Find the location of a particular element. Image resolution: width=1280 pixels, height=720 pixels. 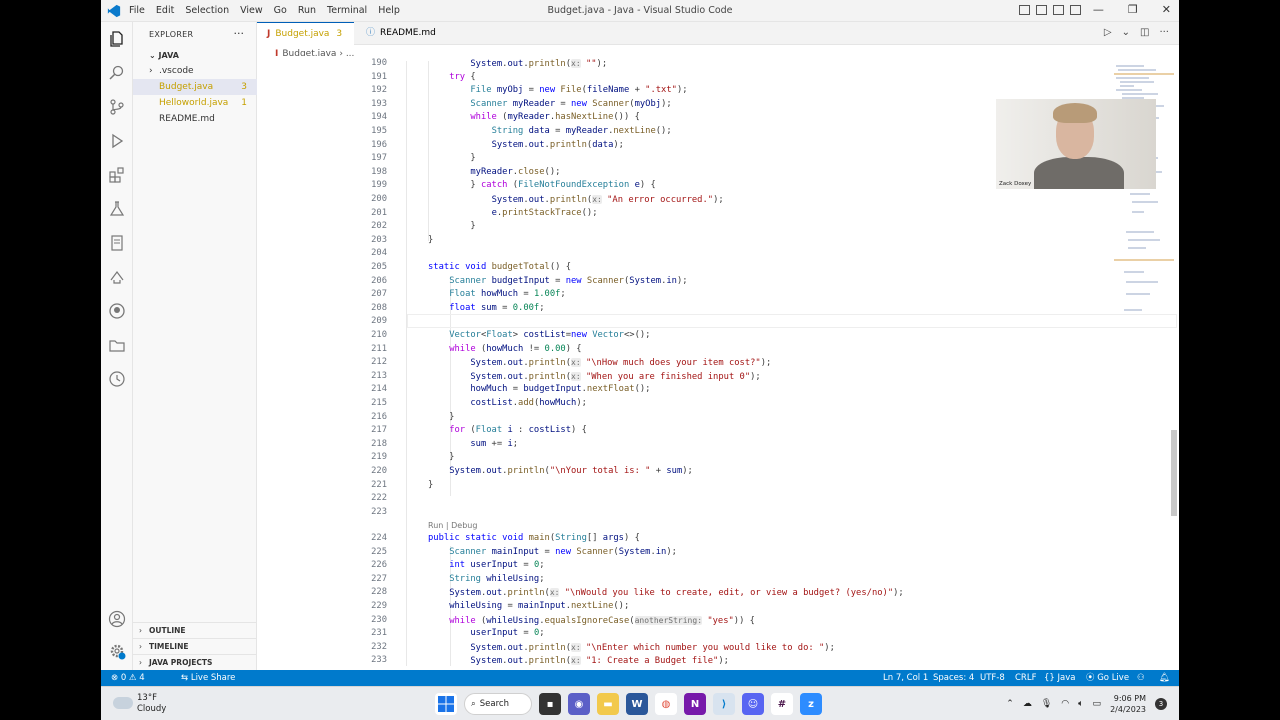

chevron-down-icon: ⌄ is located at coordinates (1126, 32).